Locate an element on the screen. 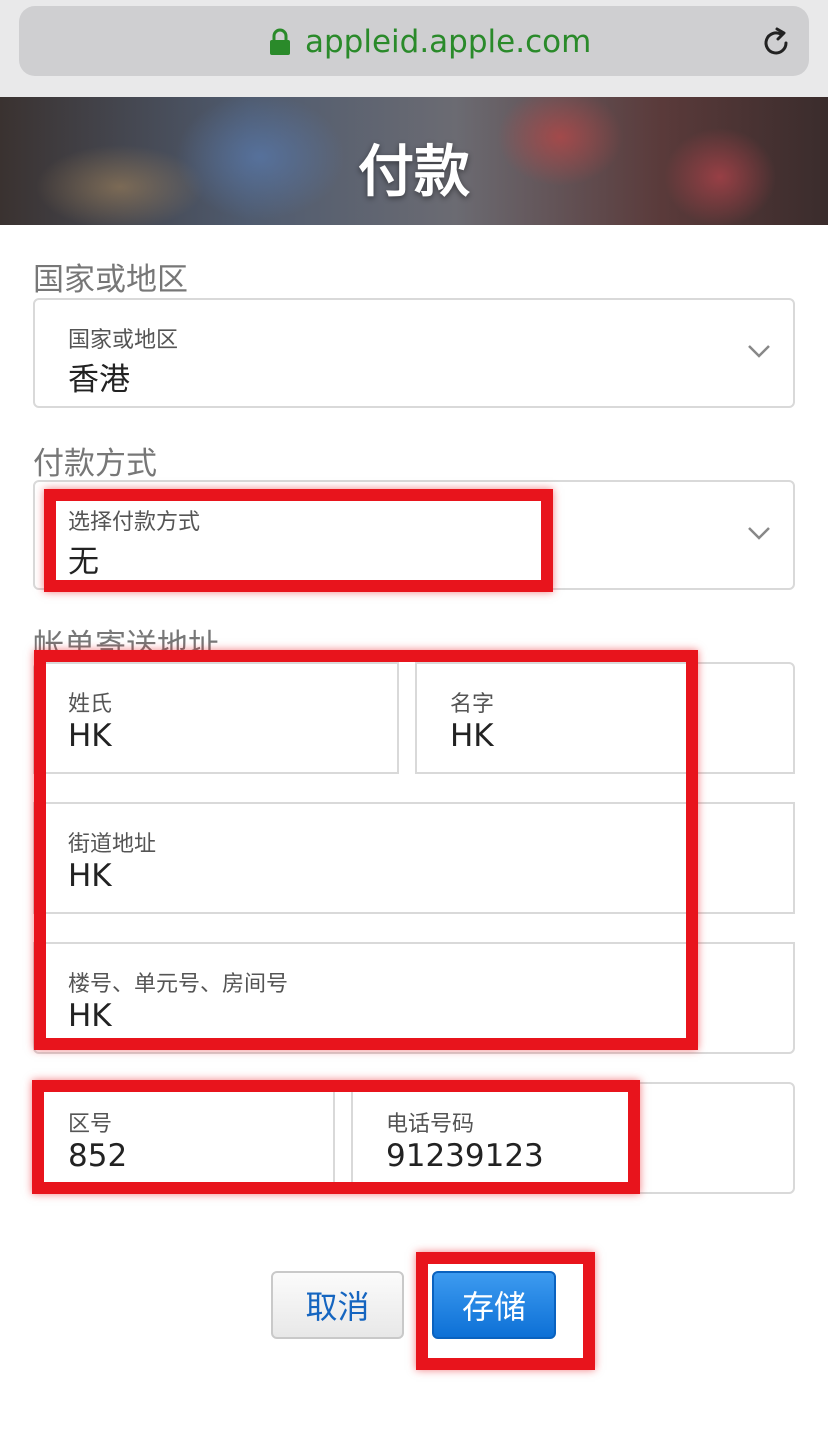 The width and height of the screenshot is (828, 1436). last-name-field: 姓氏 HK is located at coordinates (216, 718).